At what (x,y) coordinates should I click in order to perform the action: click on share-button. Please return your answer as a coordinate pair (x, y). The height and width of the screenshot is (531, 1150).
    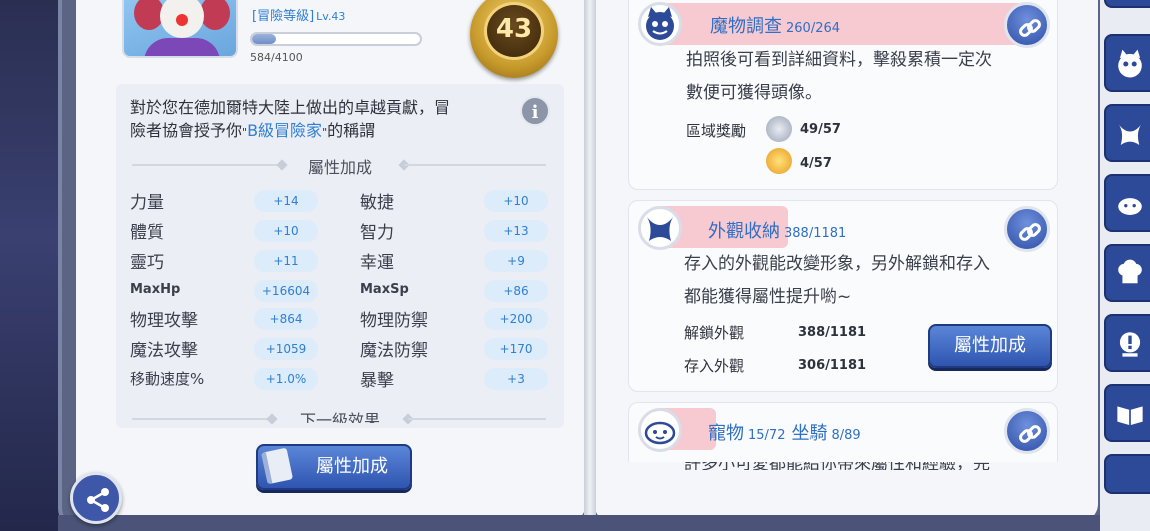
    Looking at the image, I should click on (96, 498).